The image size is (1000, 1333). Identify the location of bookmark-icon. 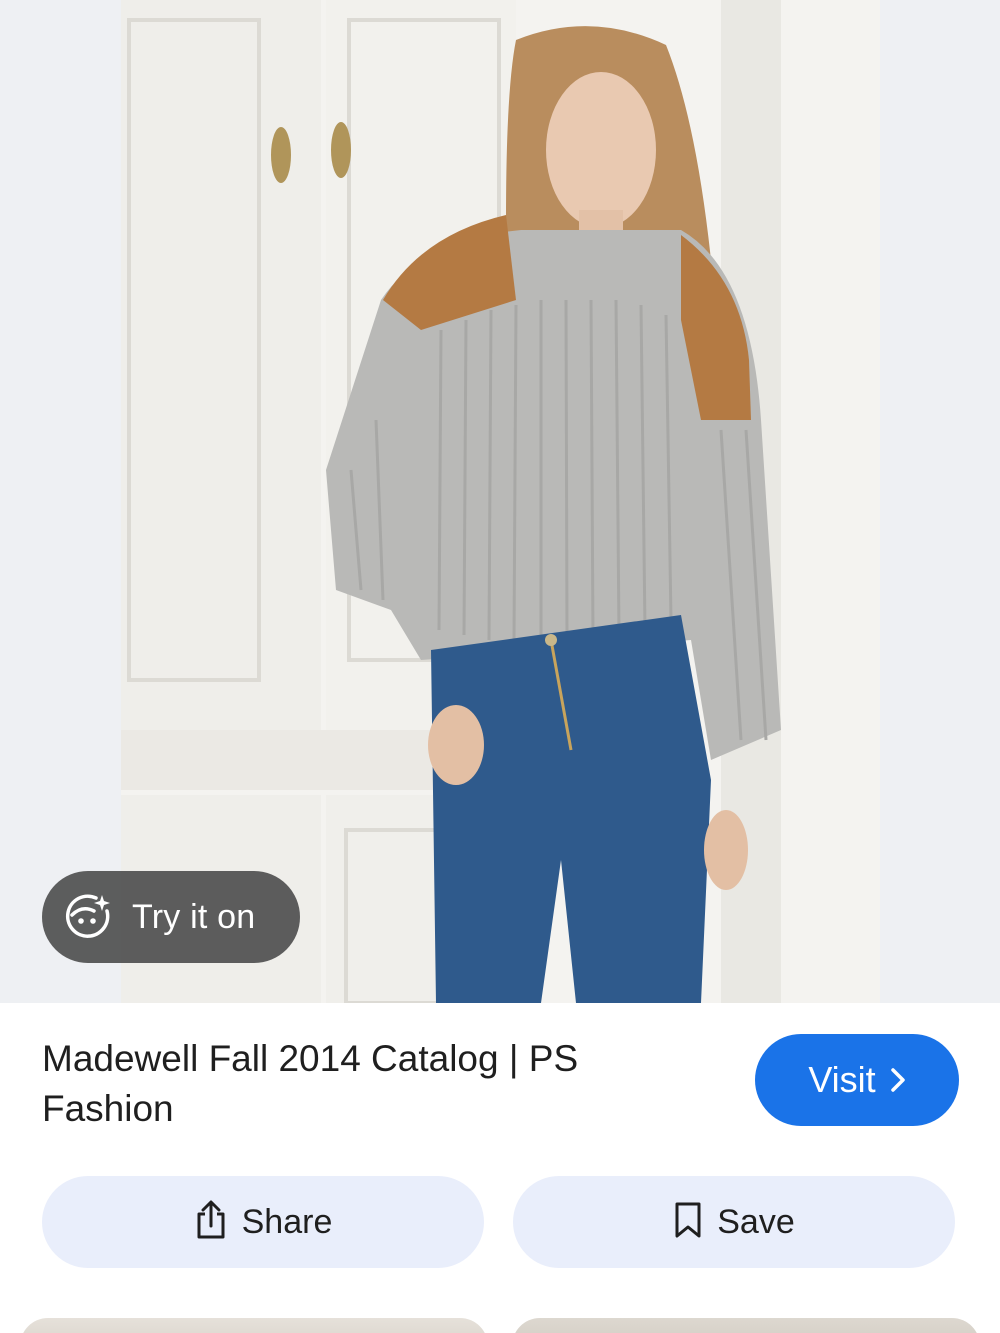
(688, 1222).